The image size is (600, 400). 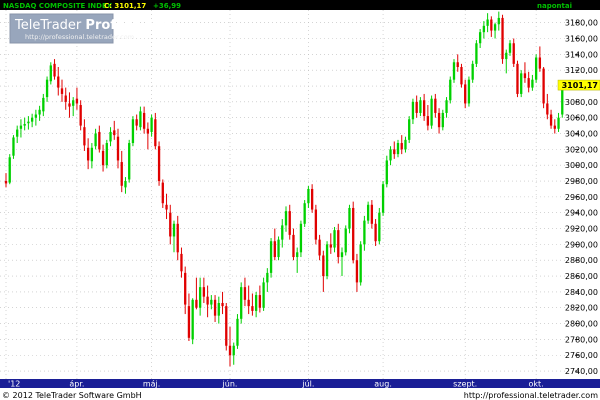 What do you see at coordinates (307, 384) in the screenshot?
I see `x-tick-label: júl.` at bounding box center [307, 384].